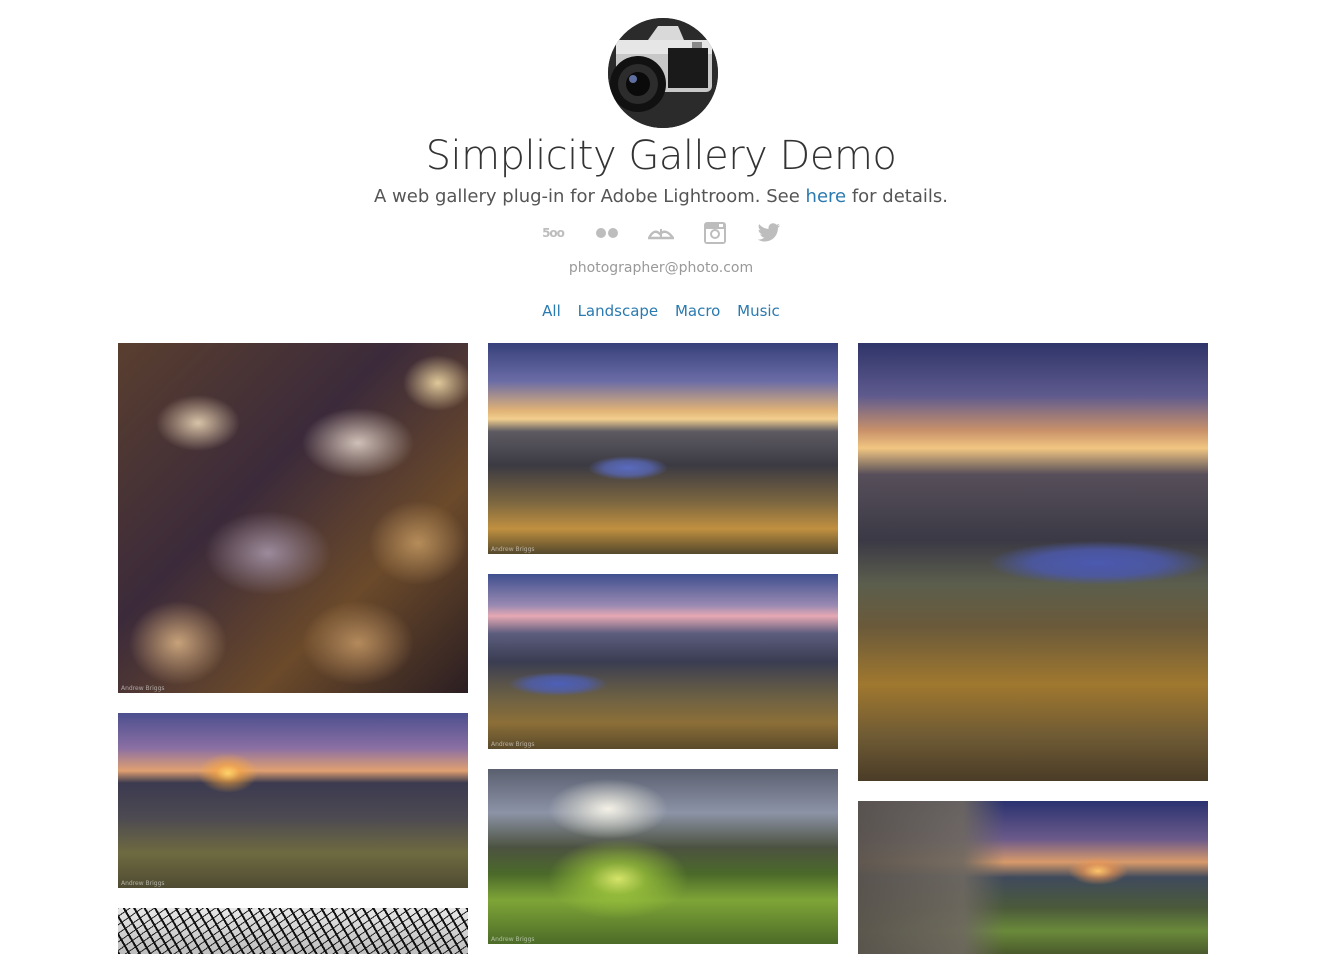 The image size is (1322, 954). I want to click on deviantart-icon, so click(661, 233).